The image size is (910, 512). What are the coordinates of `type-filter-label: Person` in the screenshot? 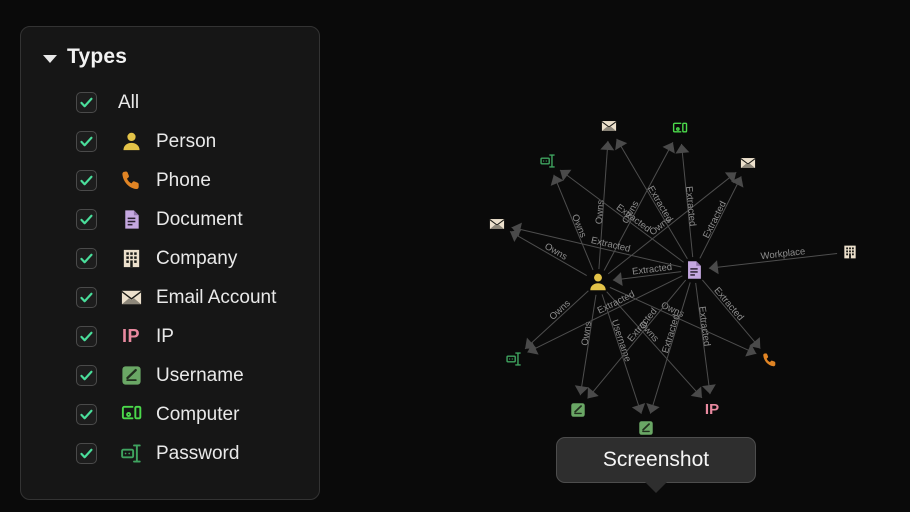 It's located at (186, 141).